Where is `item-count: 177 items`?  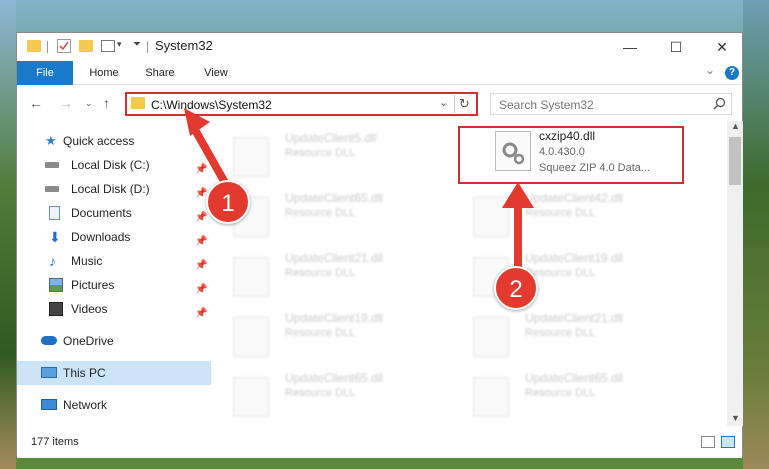
item-count: 177 items is located at coordinates (55, 442).